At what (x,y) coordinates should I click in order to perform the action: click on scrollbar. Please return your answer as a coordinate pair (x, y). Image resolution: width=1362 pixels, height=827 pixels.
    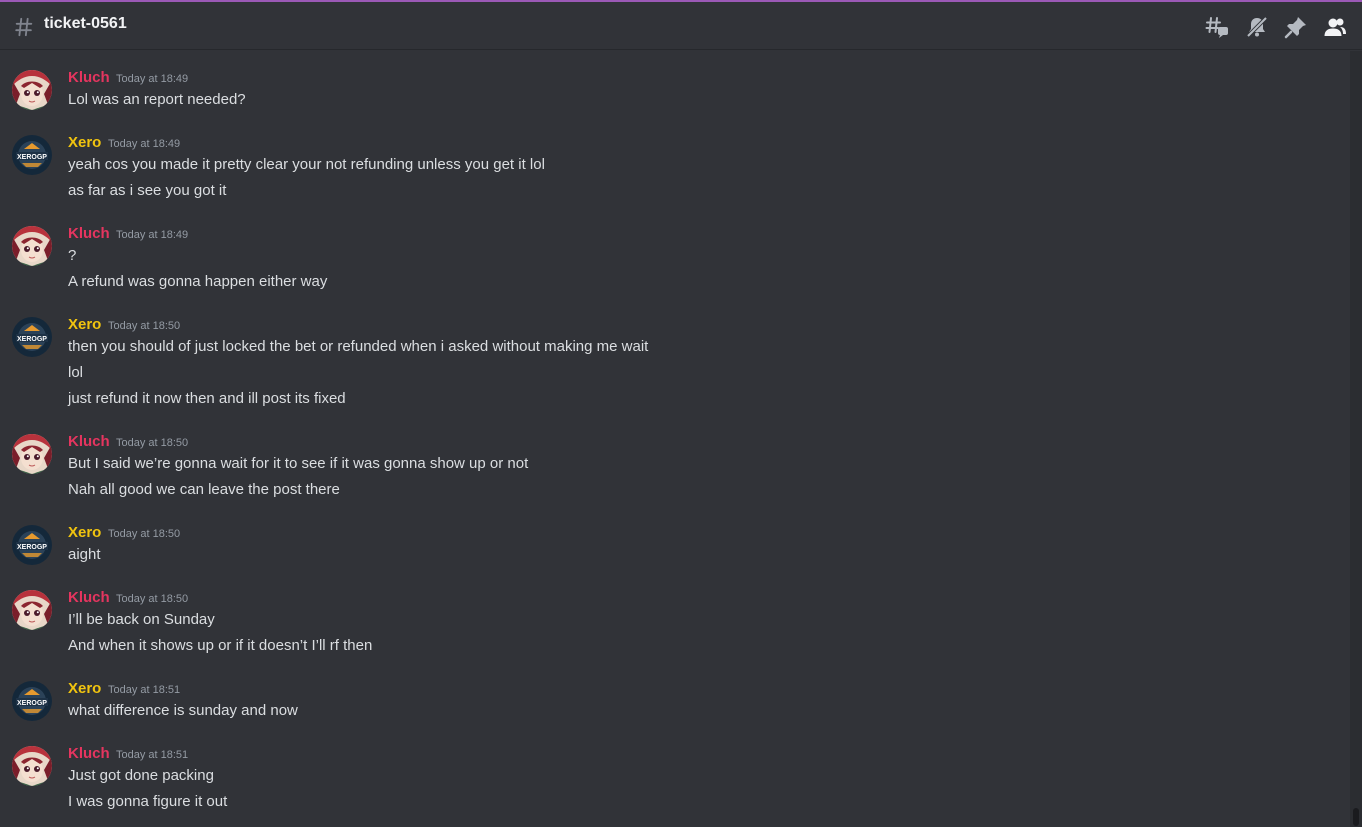
    Looking at the image, I should click on (1356, 439).